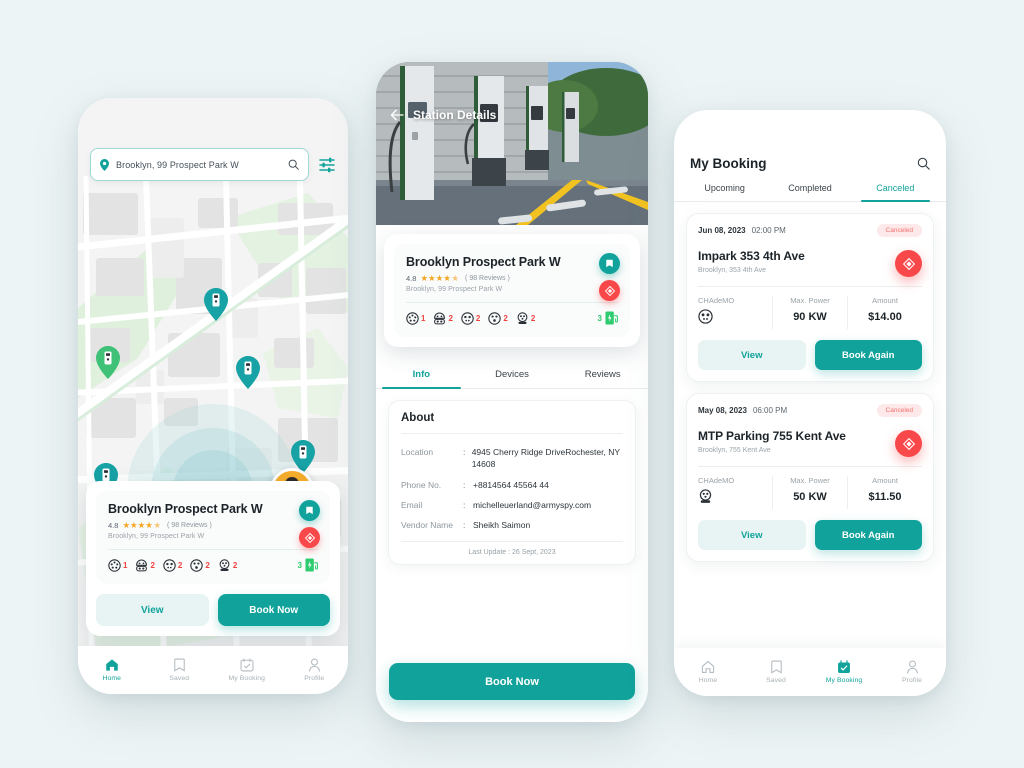  Describe the element at coordinates (177, 164) in the screenshot. I see `search-input-value: Brooklyn, 99 Prospect Park W` at that location.